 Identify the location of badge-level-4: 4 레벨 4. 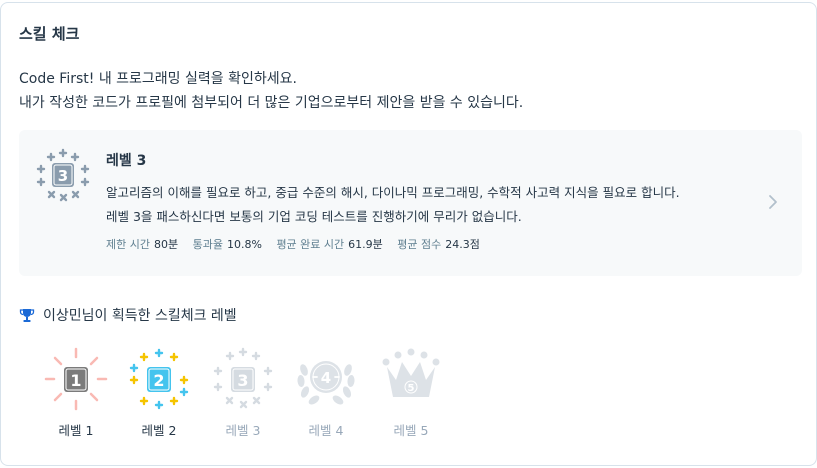
(326, 392).